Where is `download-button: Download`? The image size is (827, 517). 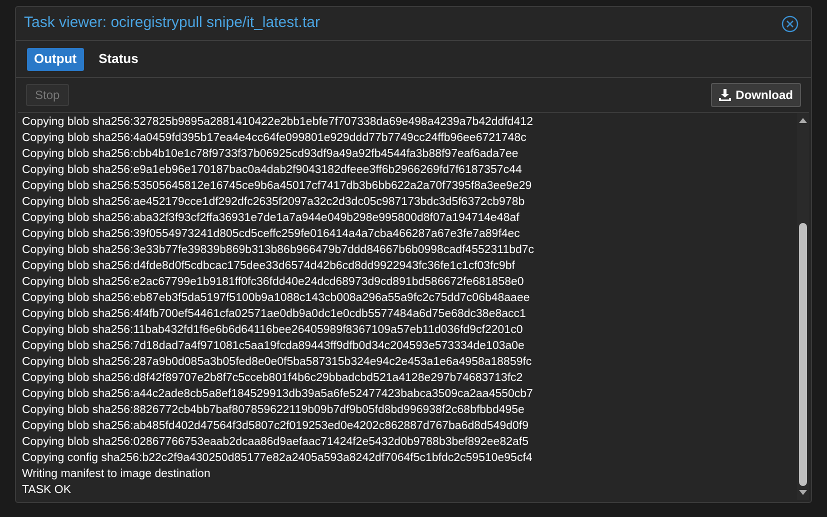
download-button: Download is located at coordinates (755, 95).